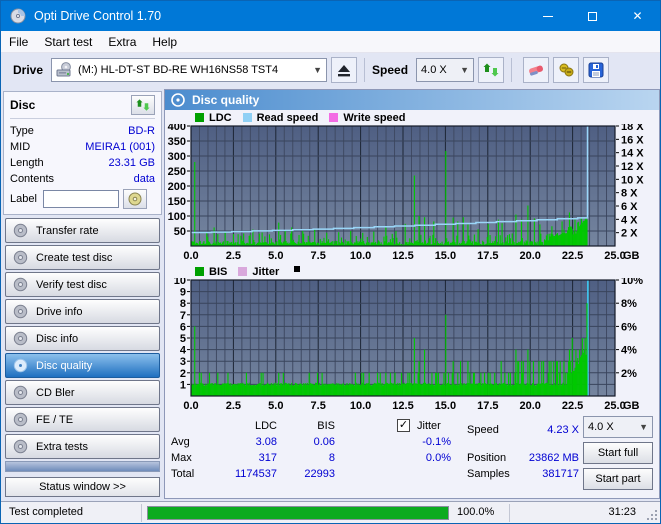 The height and width of the screenshot is (524, 661). What do you see at coordinates (330, 42) in the screenshot?
I see `menu-bar: File Start test Extra Help` at bounding box center [330, 42].